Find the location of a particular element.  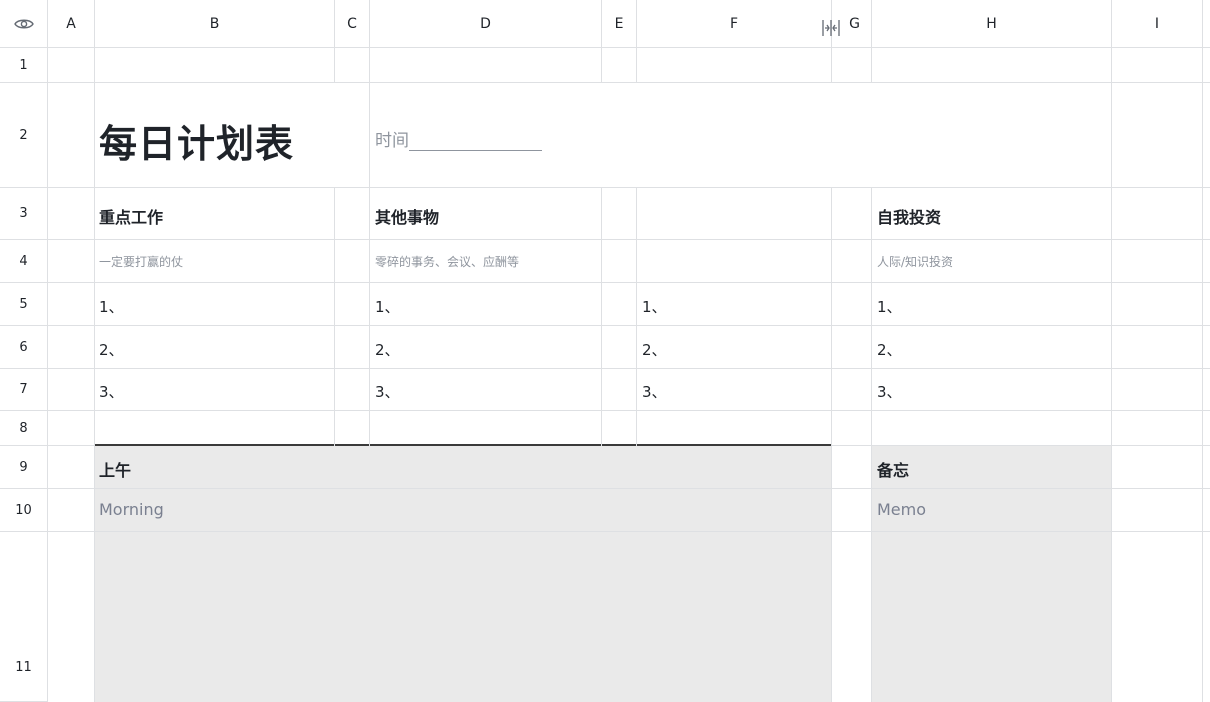

corner-cell is located at coordinates (24, 24).